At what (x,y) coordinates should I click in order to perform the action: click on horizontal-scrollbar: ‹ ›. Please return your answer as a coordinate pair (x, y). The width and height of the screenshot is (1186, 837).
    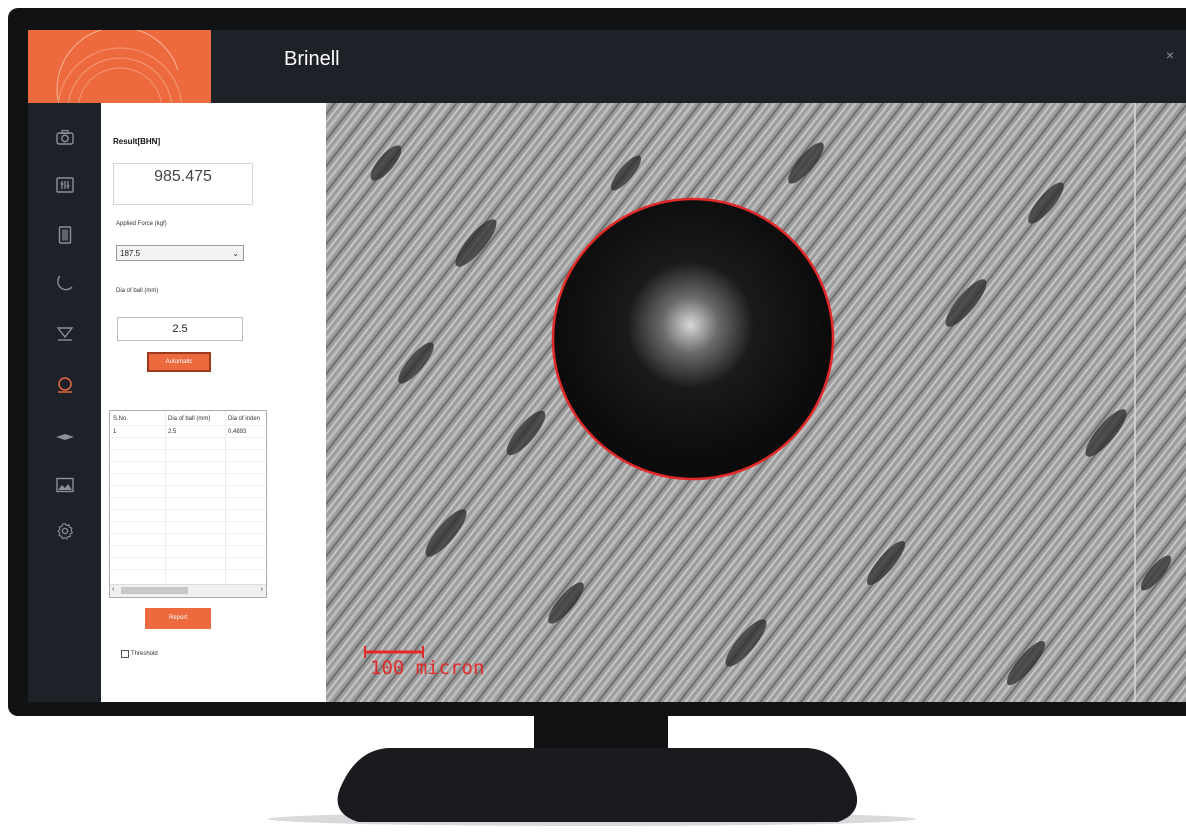
    Looking at the image, I should click on (188, 590).